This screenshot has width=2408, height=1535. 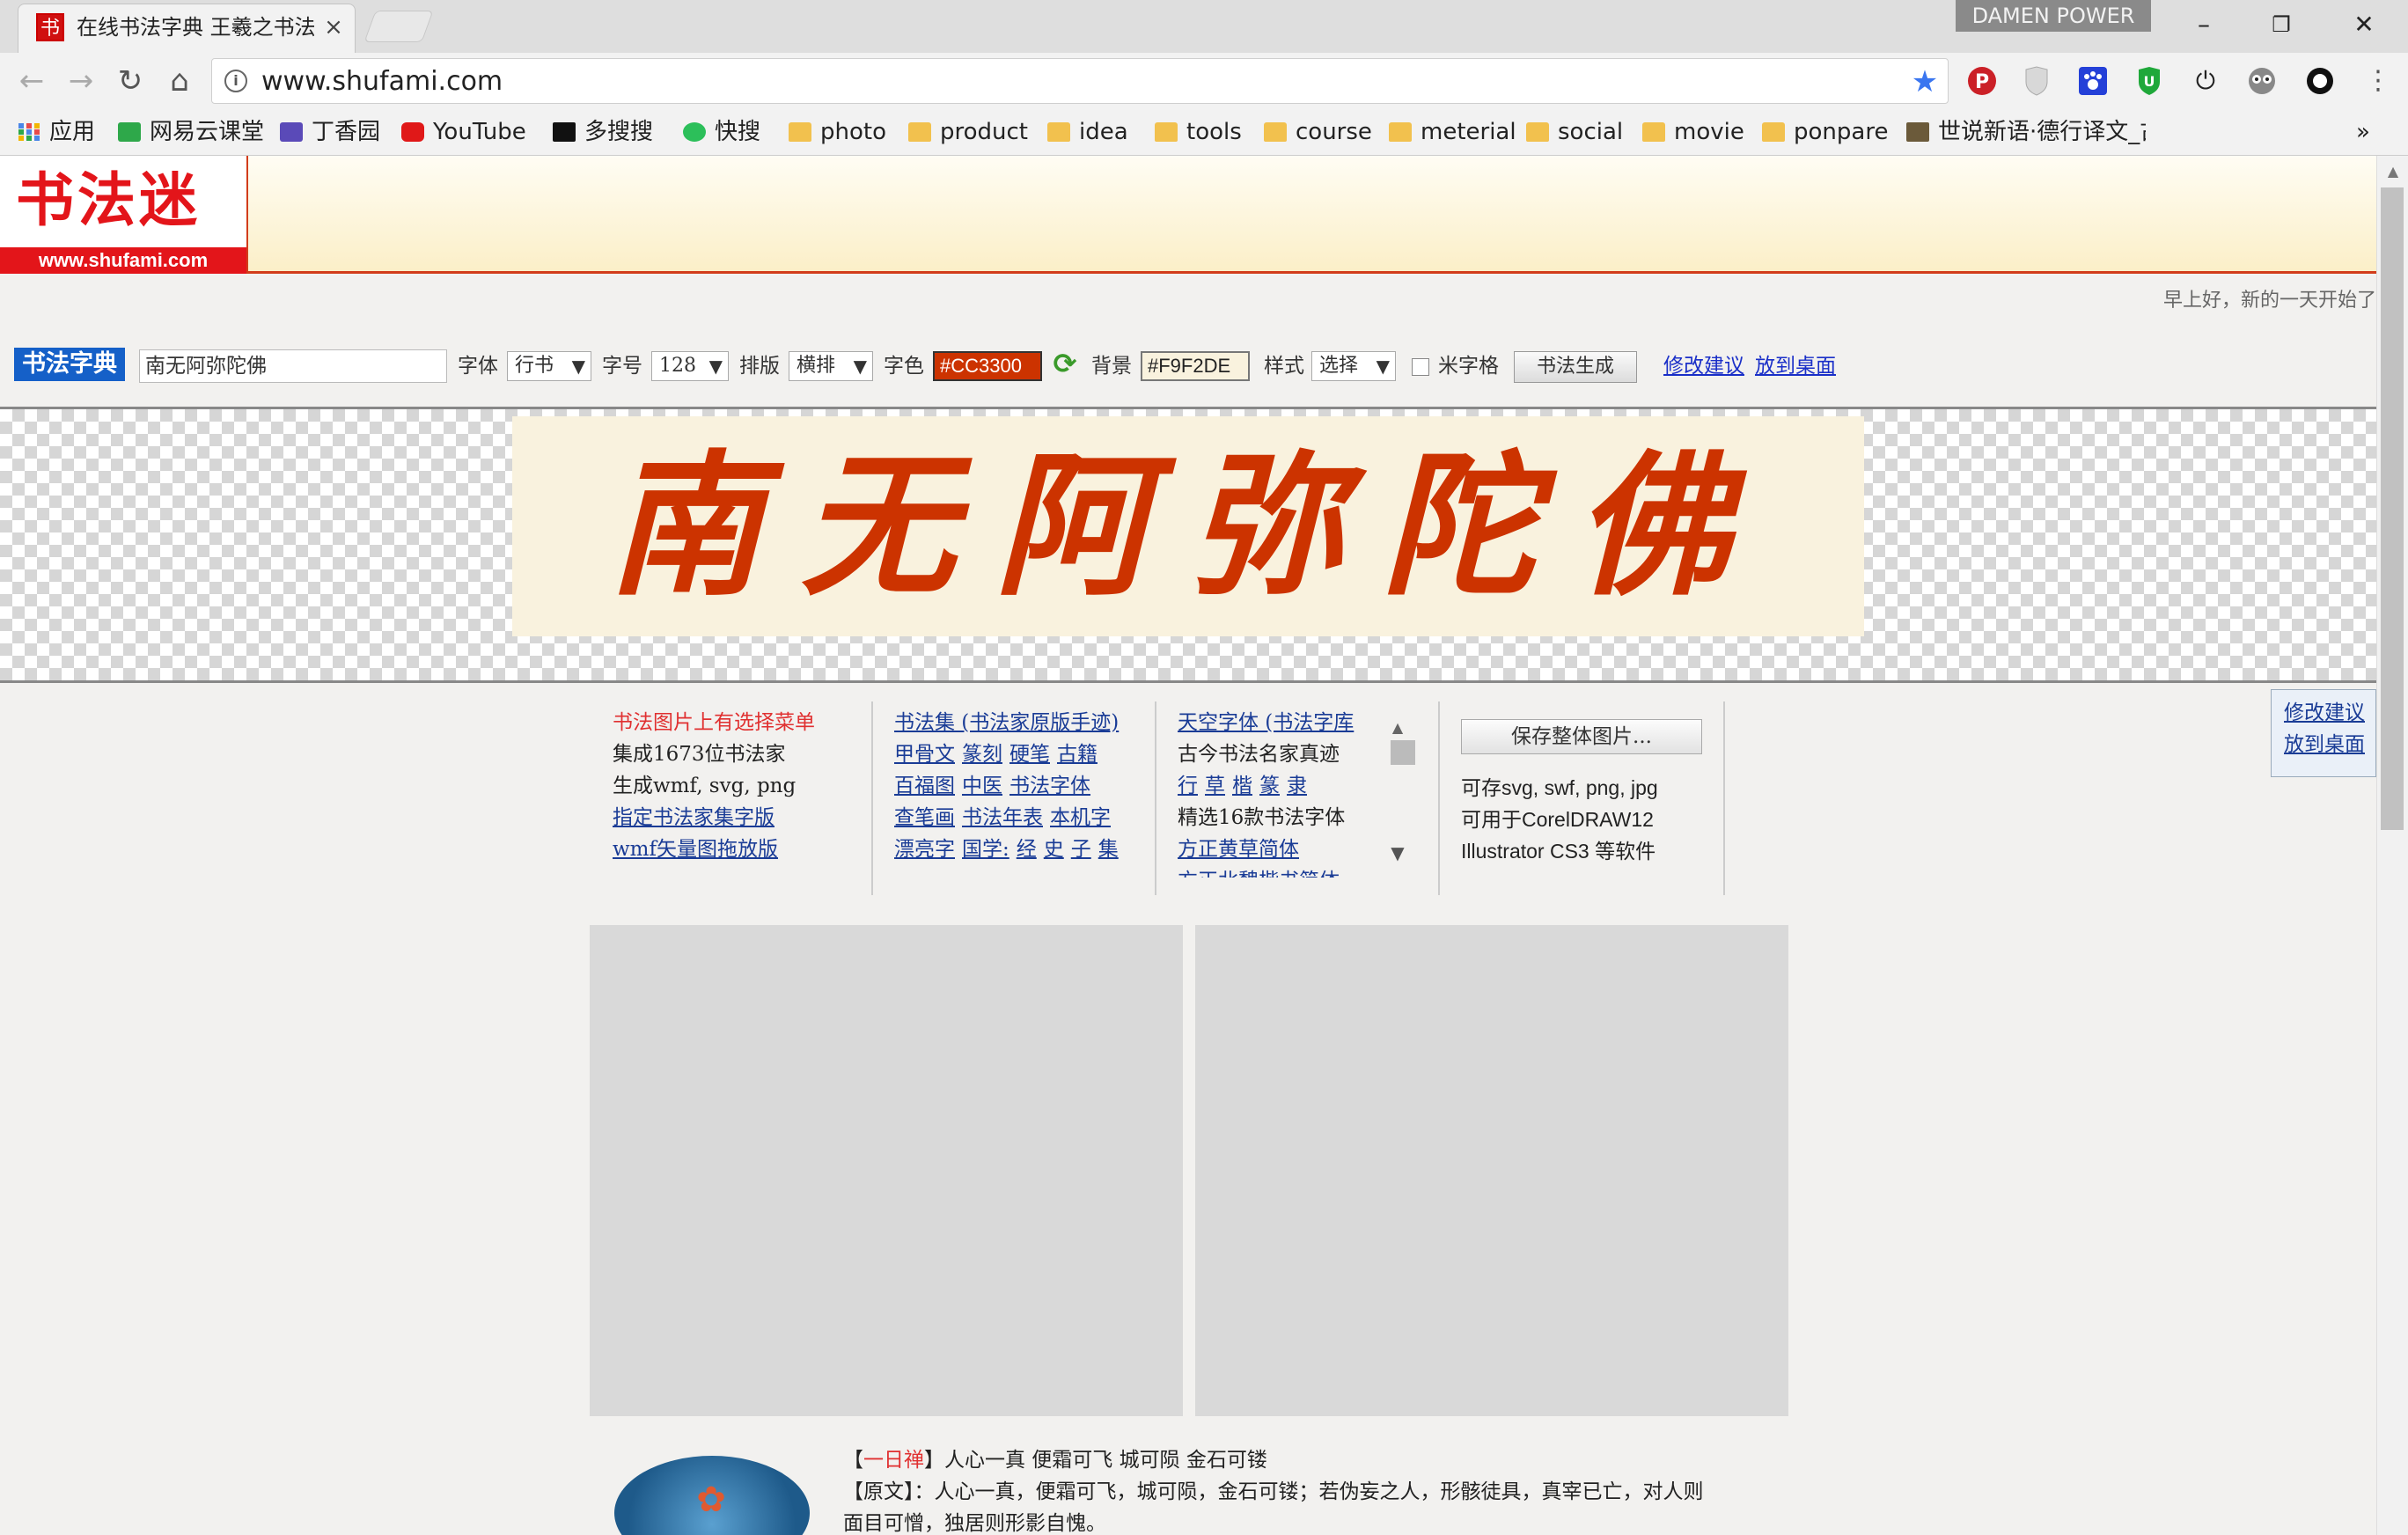 What do you see at coordinates (886, 1170) in the screenshot?
I see `ad-slot-left` at bounding box center [886, 1170].